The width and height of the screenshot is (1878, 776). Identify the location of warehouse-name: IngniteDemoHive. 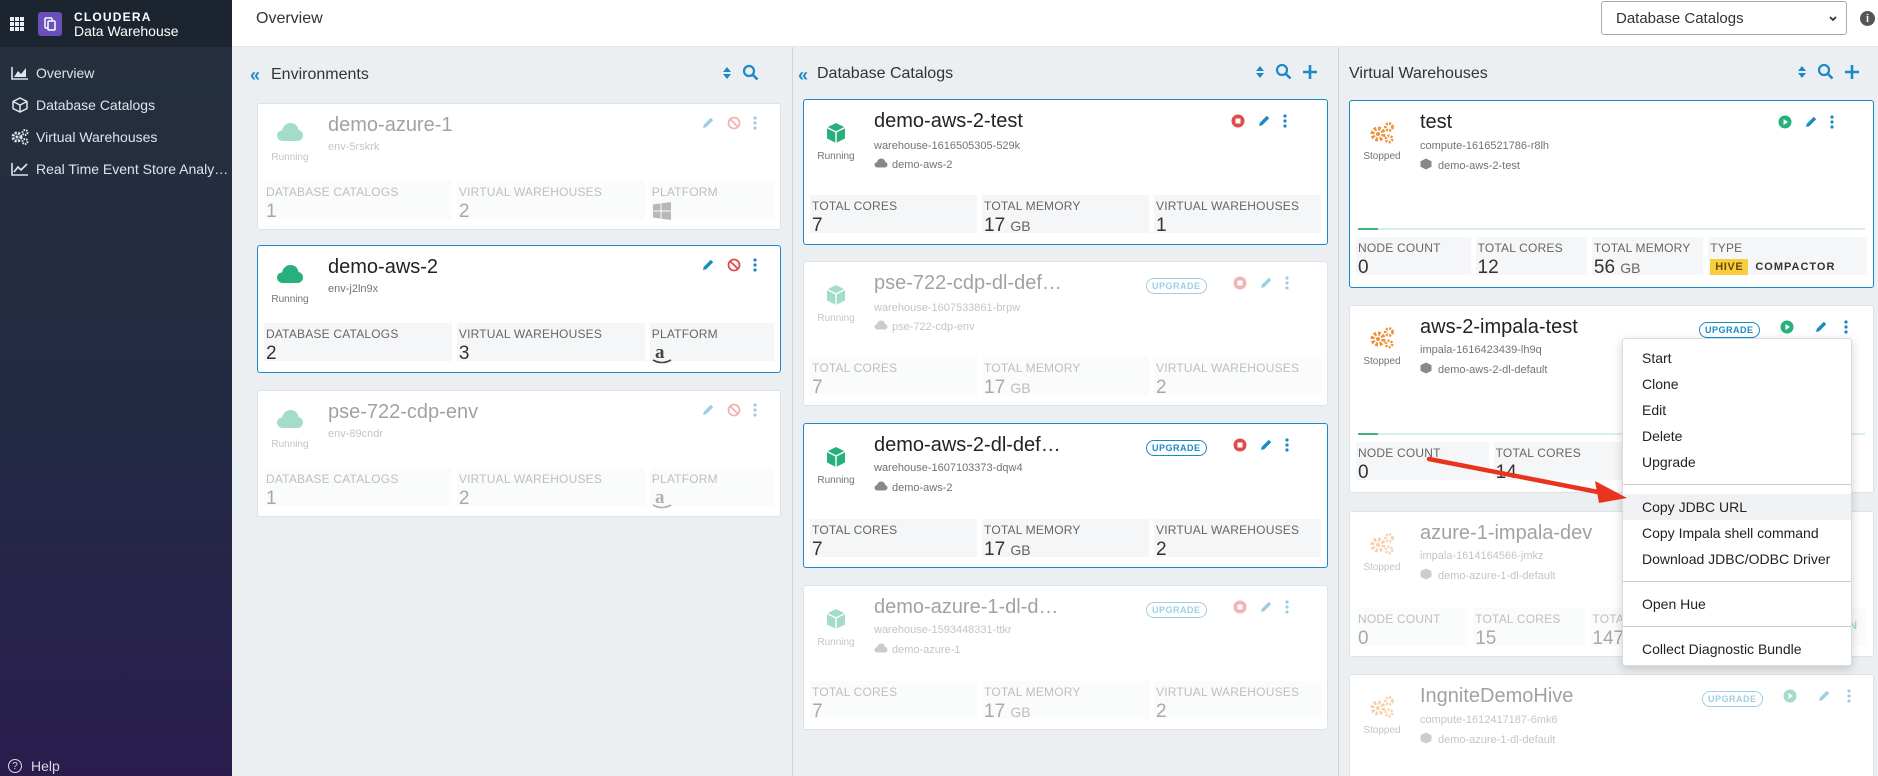
(1496, 696).